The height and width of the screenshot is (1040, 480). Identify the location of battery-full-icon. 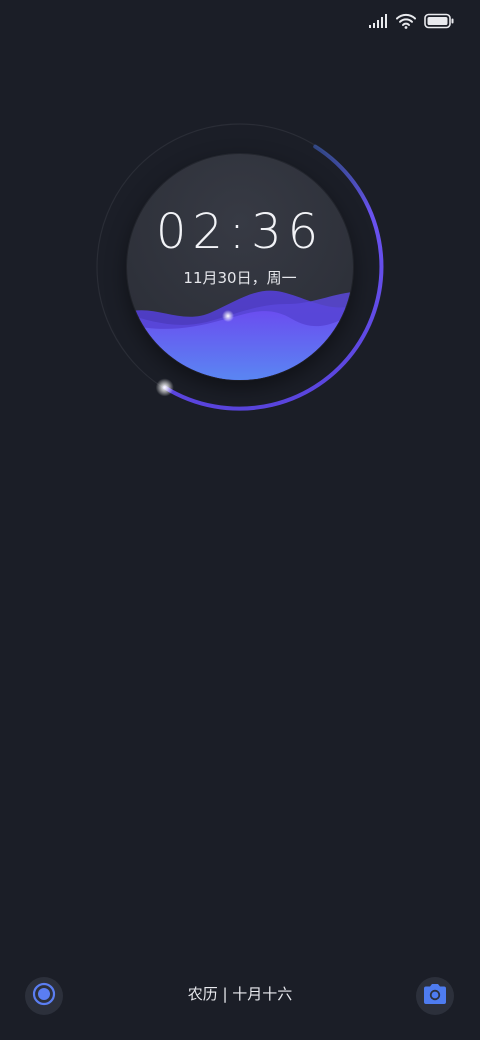
(439, 21).